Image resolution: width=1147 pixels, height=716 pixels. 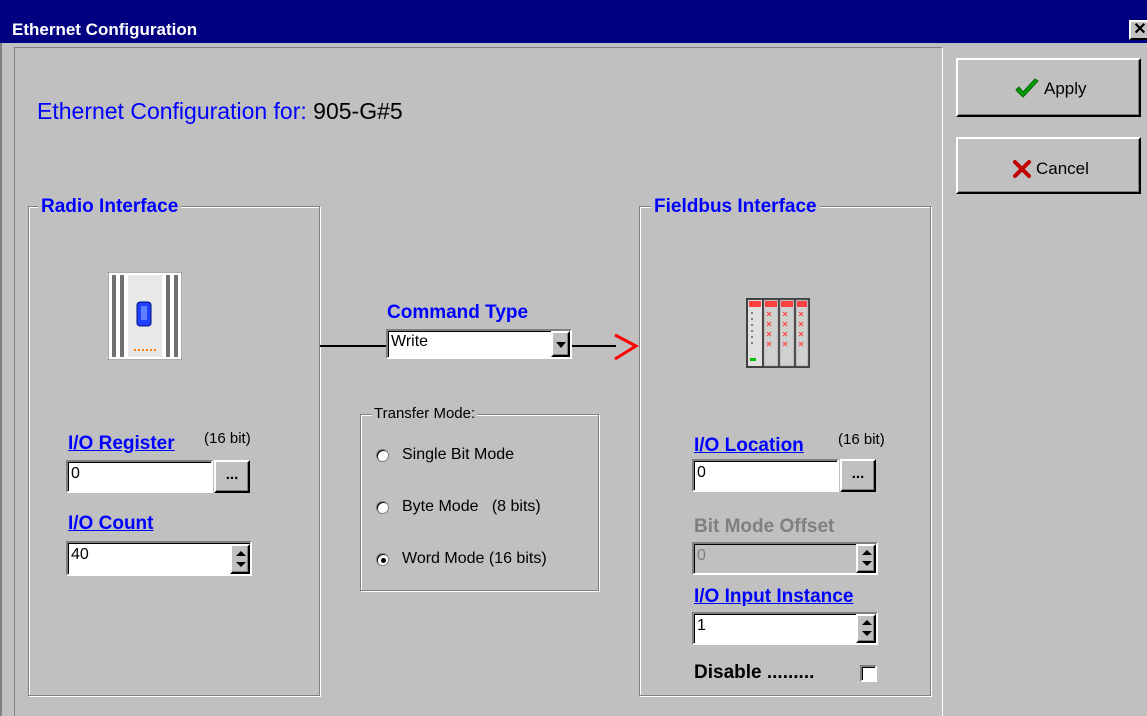 What do you see at coordinates (1065, 88) in the screenshot?
I see `apply-label: Apply` at bounding box center [1065, 88].